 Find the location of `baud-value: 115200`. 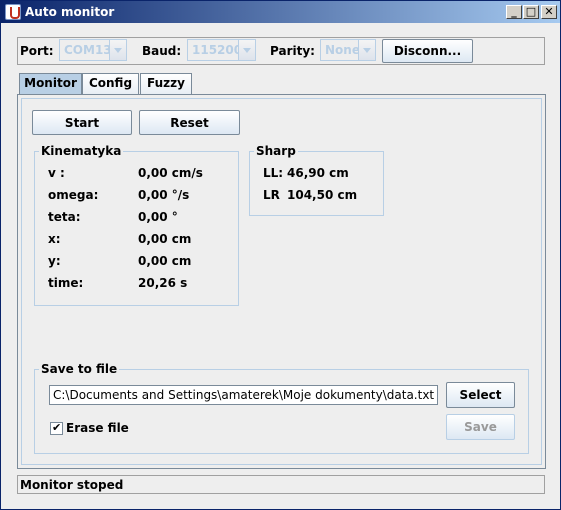

baud-value: 115200 is located at coordinates (217, 50).